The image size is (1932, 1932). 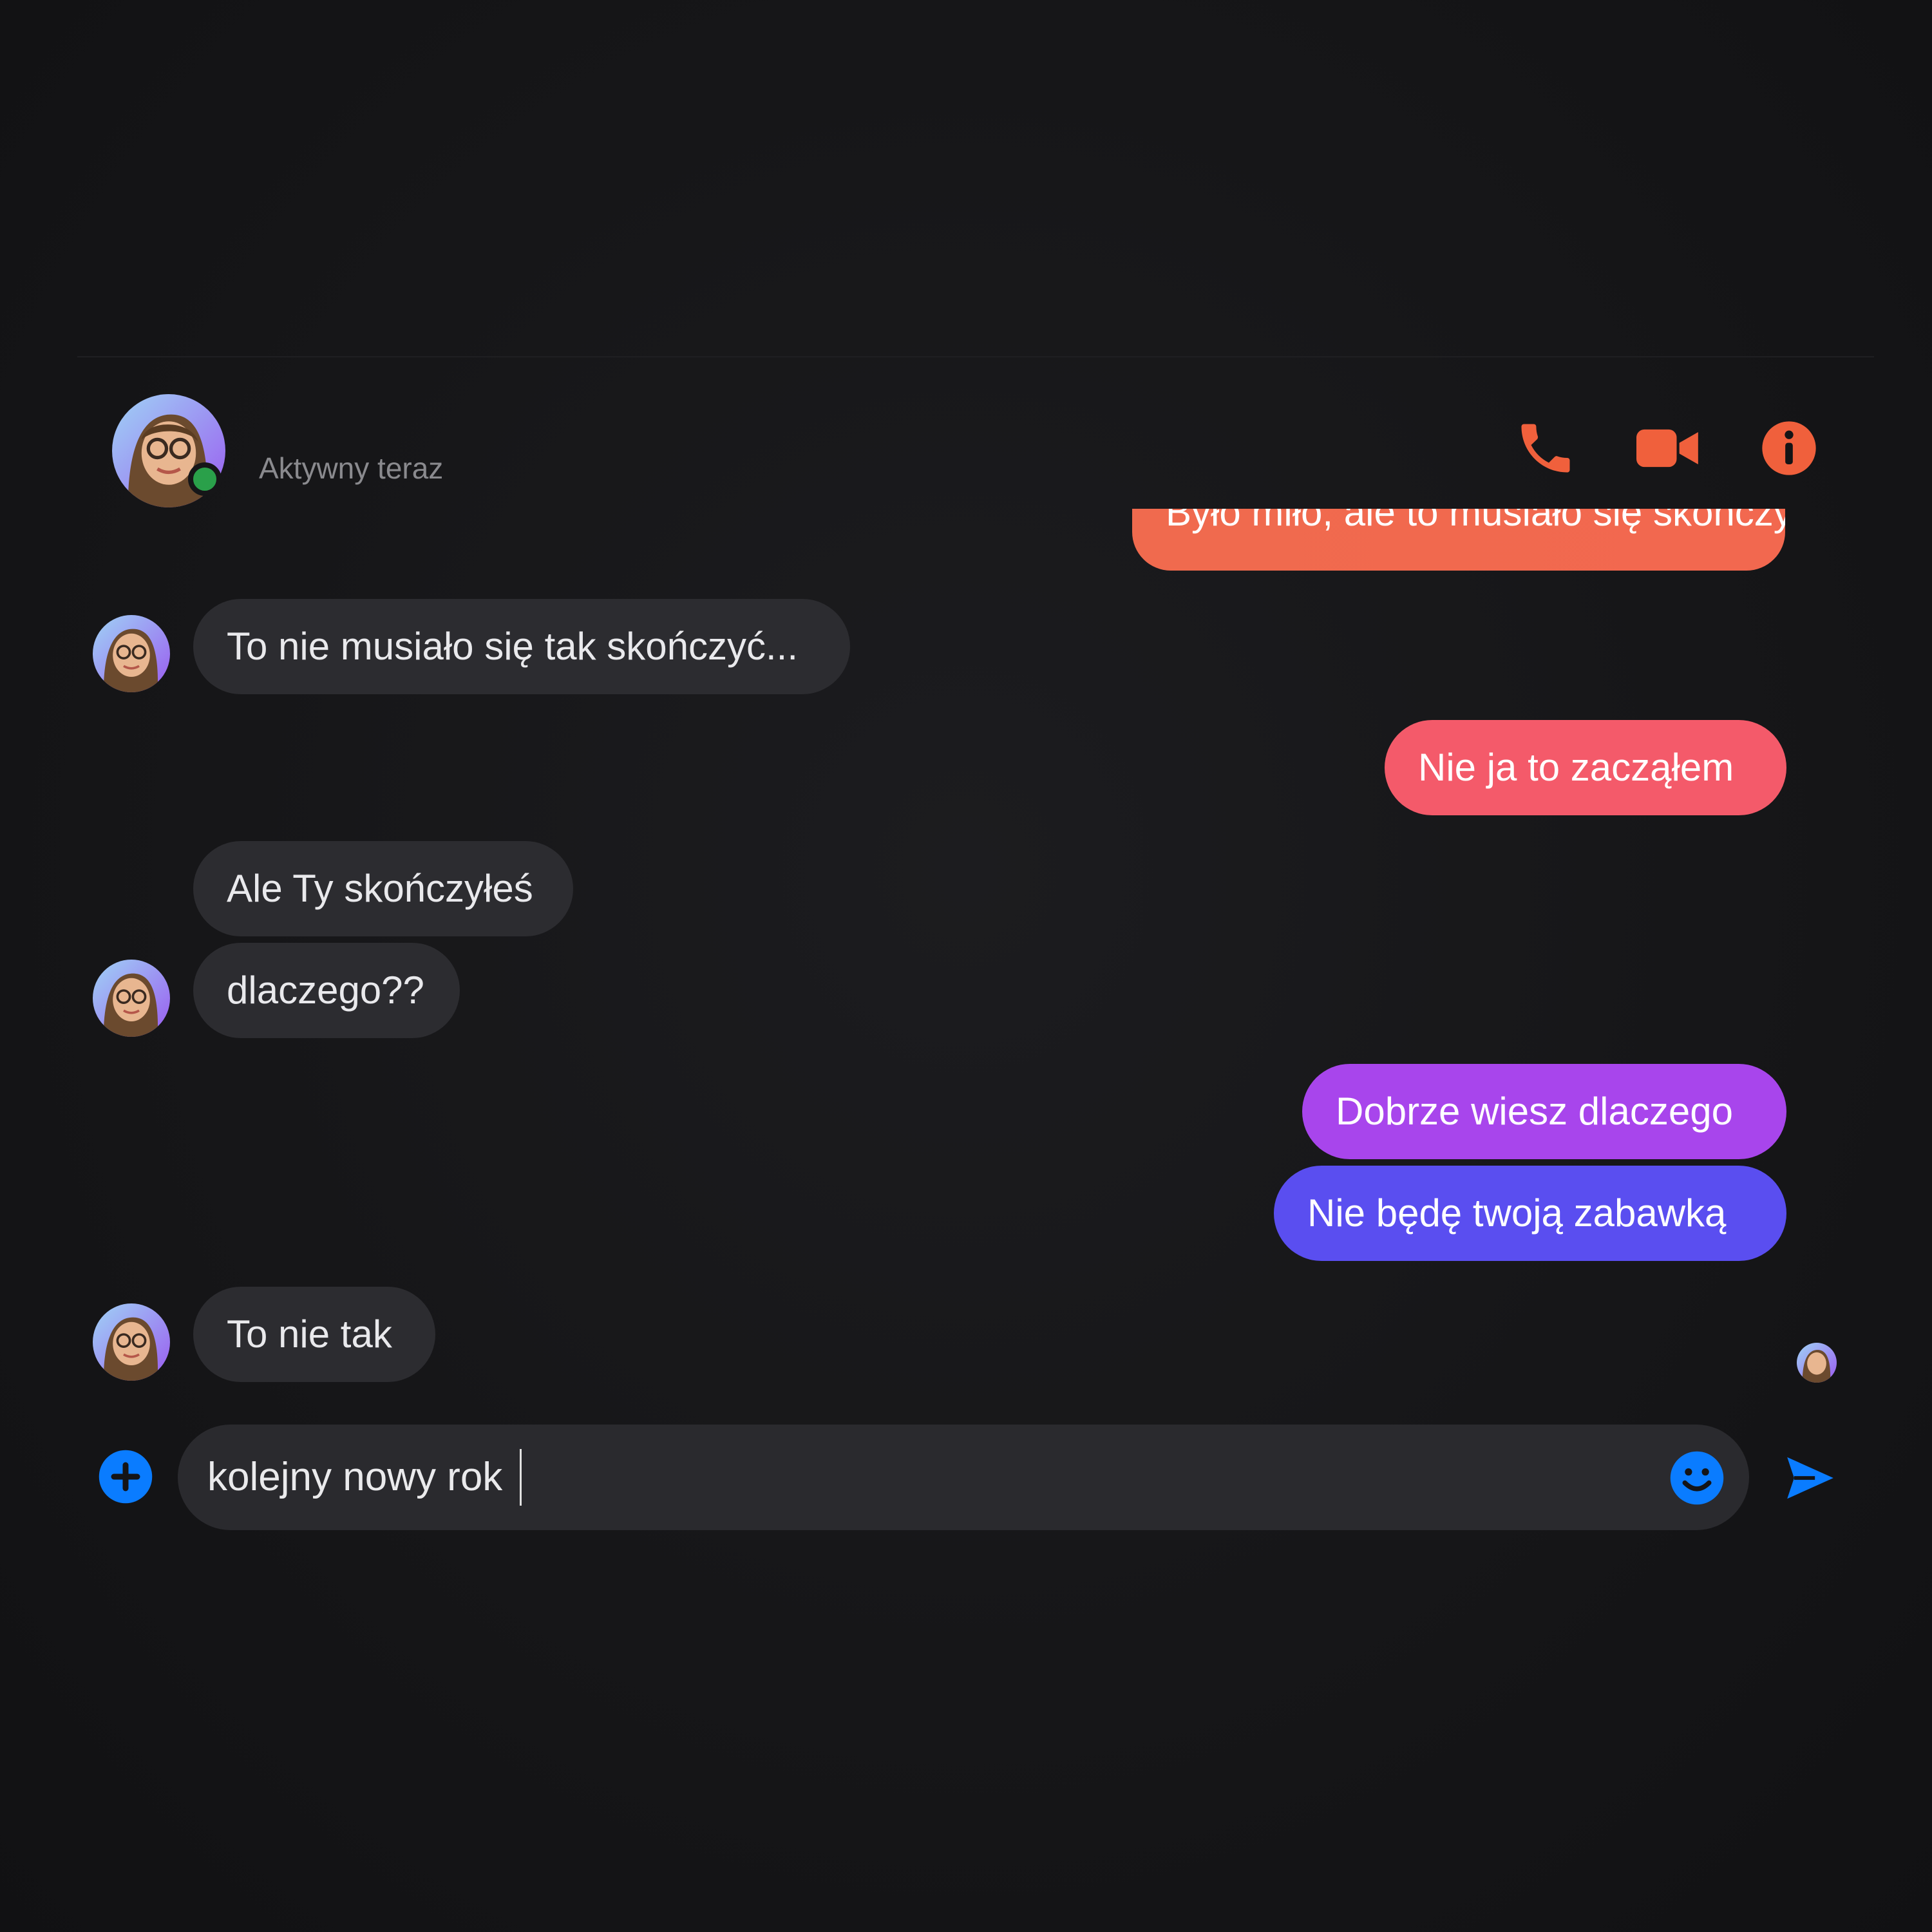 I want to click on incoming-message: dlaczego??, so click(x=326, y=990).